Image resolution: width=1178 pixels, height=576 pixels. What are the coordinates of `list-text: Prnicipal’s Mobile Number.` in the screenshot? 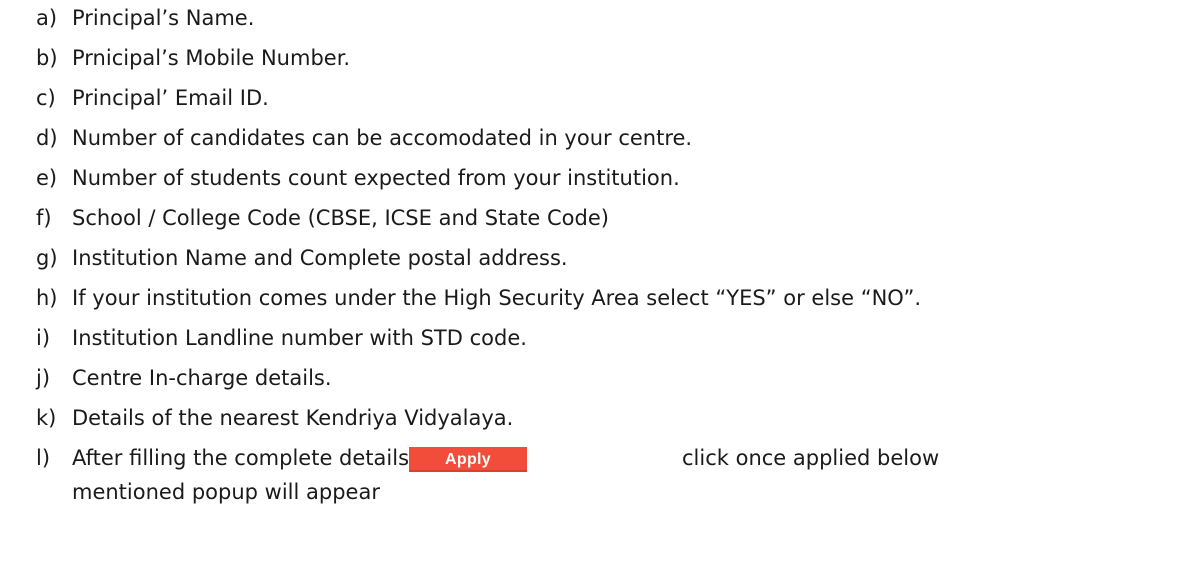 It's located at (211, 58).